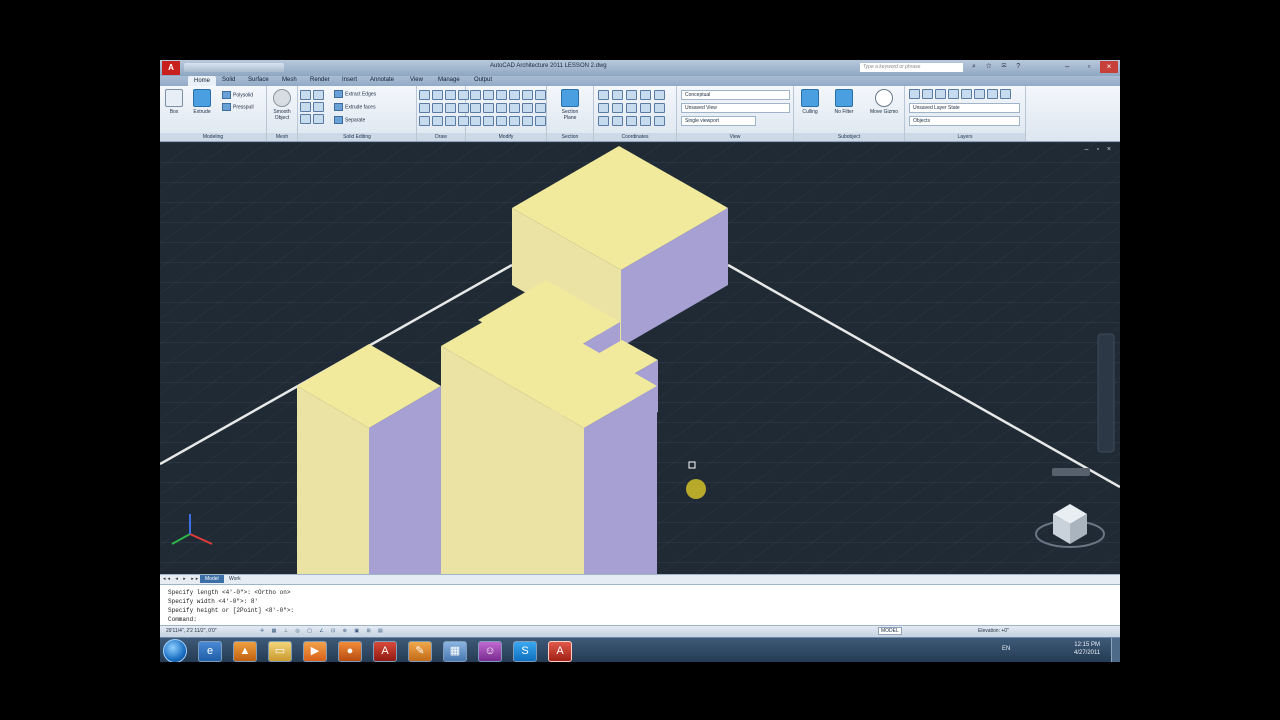  What do you see at coordinates (965, 137) in the screenshot?
I see `panel-title-layers: Layers` at bounding box center [965, 137].